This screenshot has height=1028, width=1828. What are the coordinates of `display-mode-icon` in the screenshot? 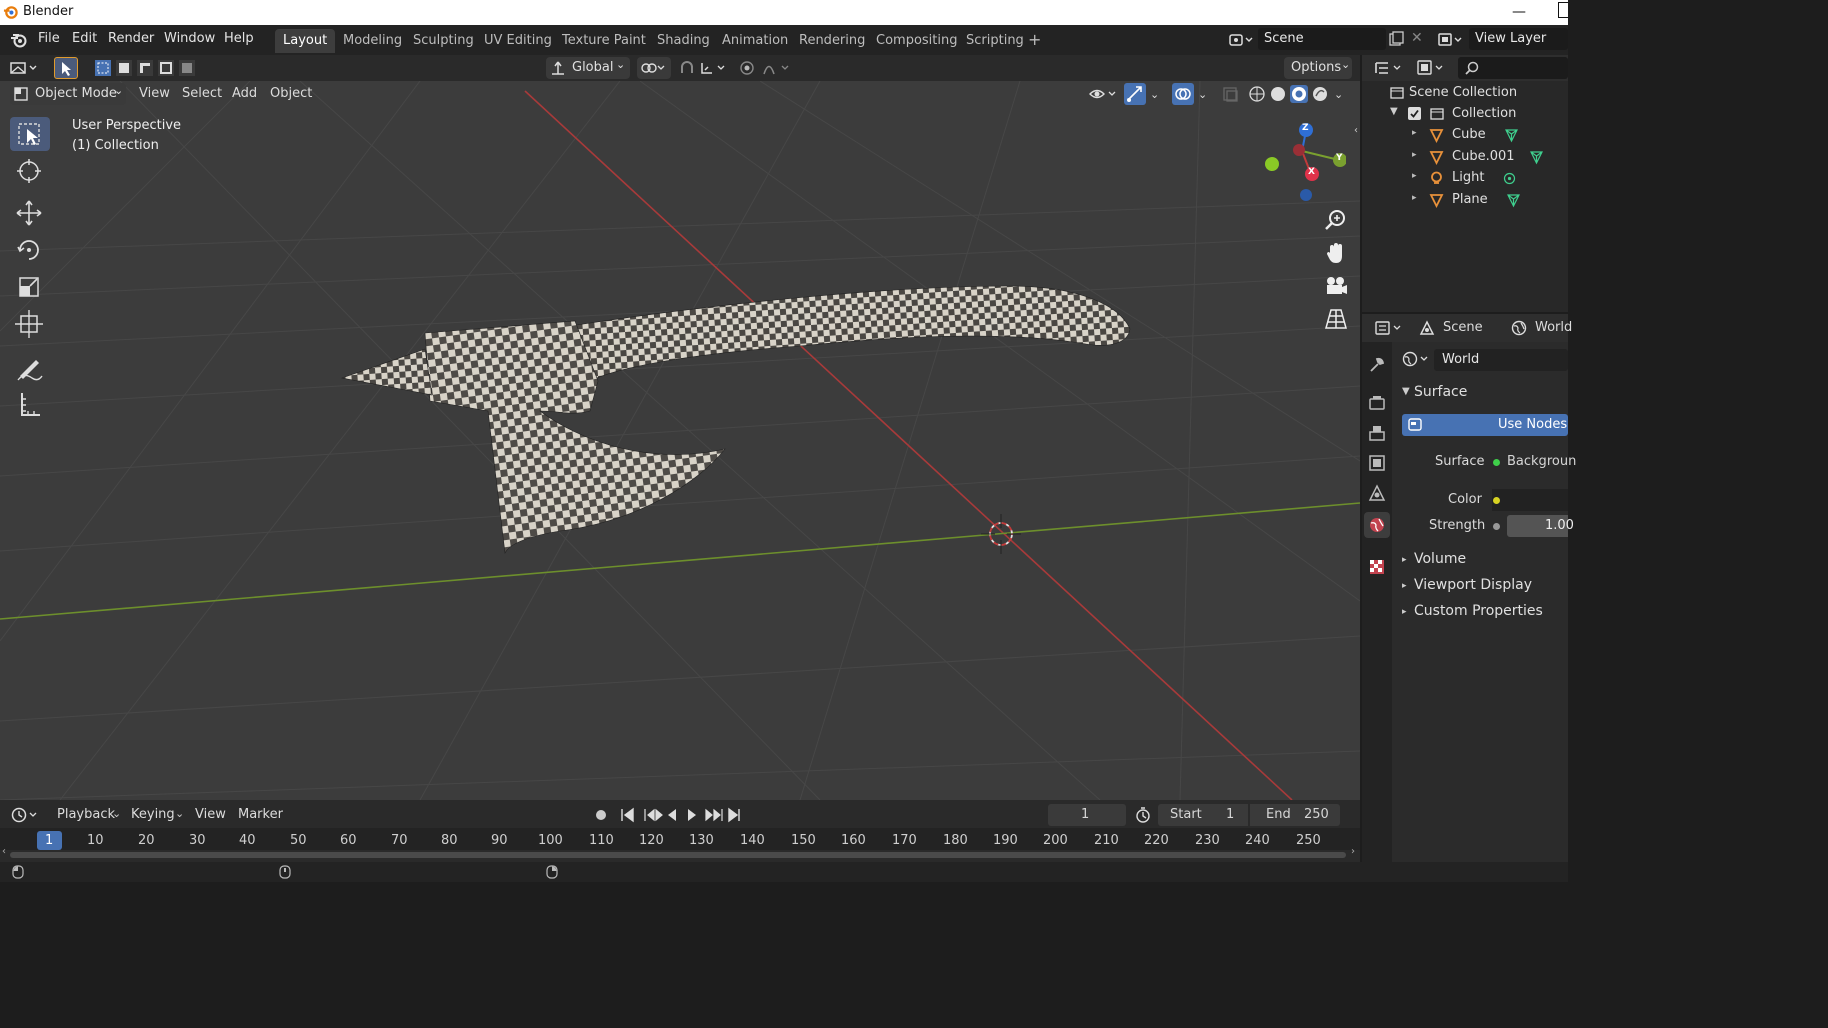 It's located at (1432, 68).